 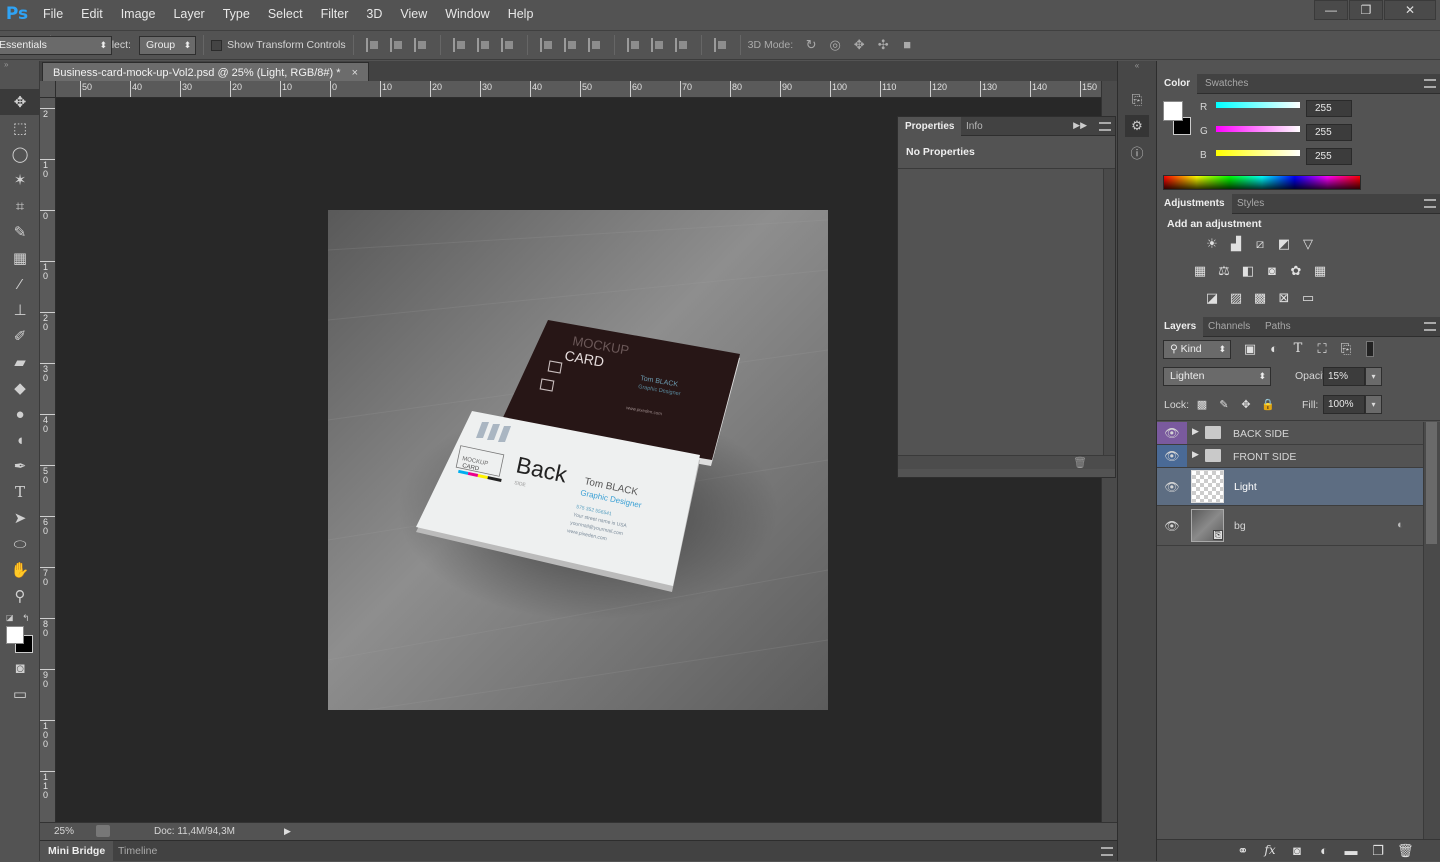 I want to click on 3d-scale-icon: ■, so click(x=907, y=45).